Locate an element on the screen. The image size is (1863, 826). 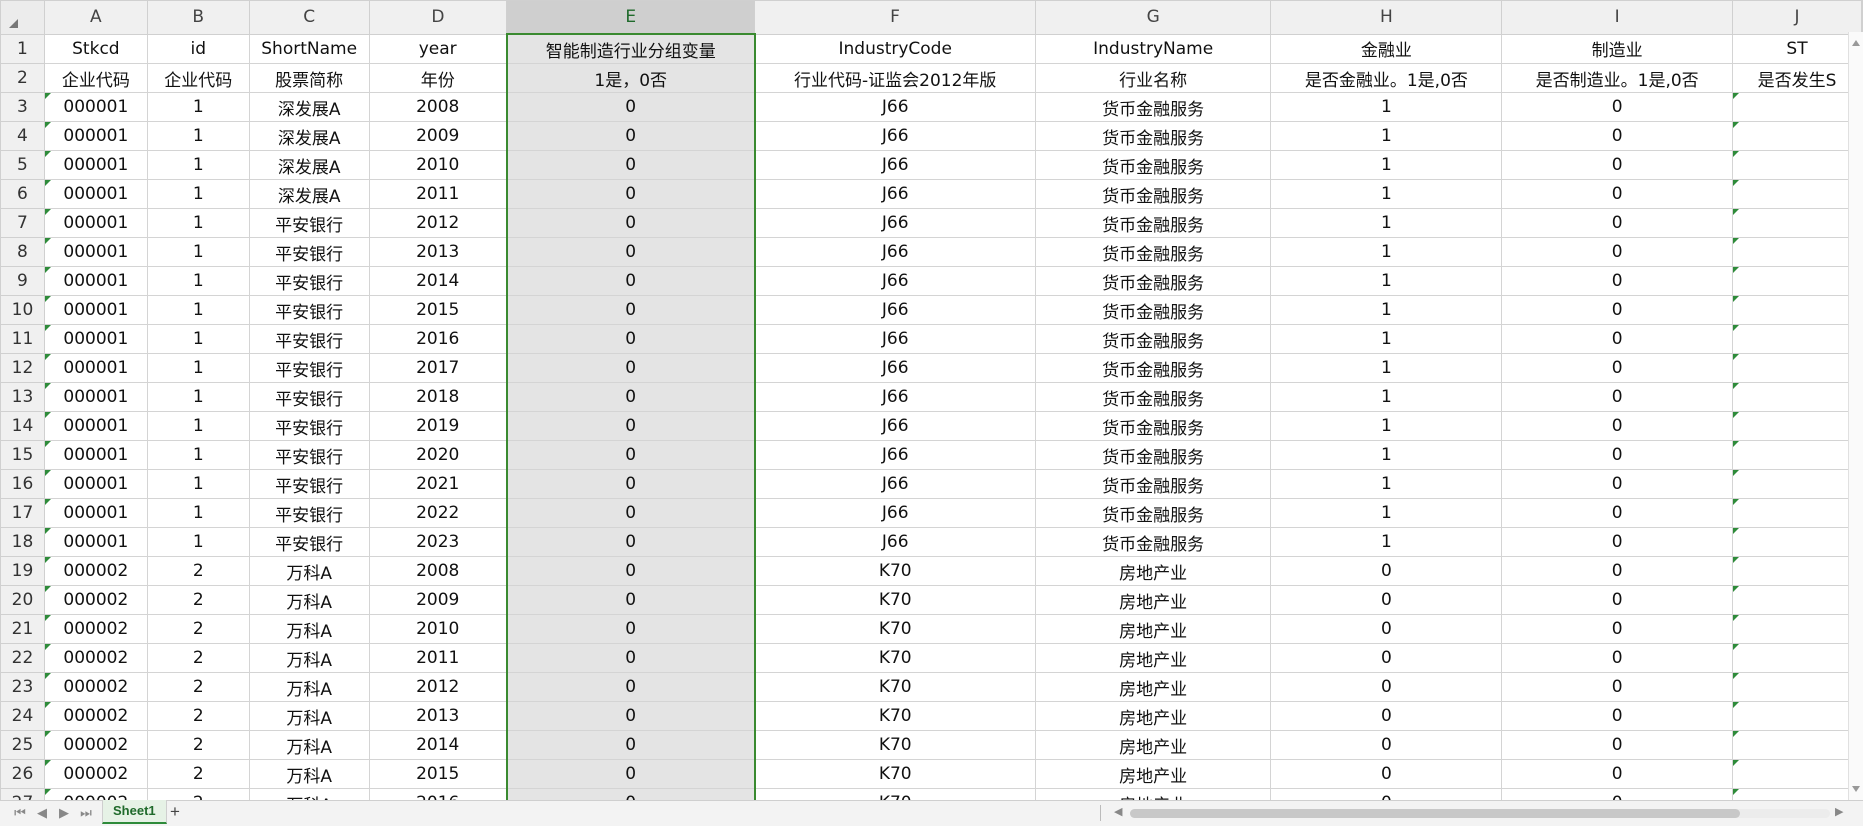
column-header-j: J is located at coordinates (1797, 17).